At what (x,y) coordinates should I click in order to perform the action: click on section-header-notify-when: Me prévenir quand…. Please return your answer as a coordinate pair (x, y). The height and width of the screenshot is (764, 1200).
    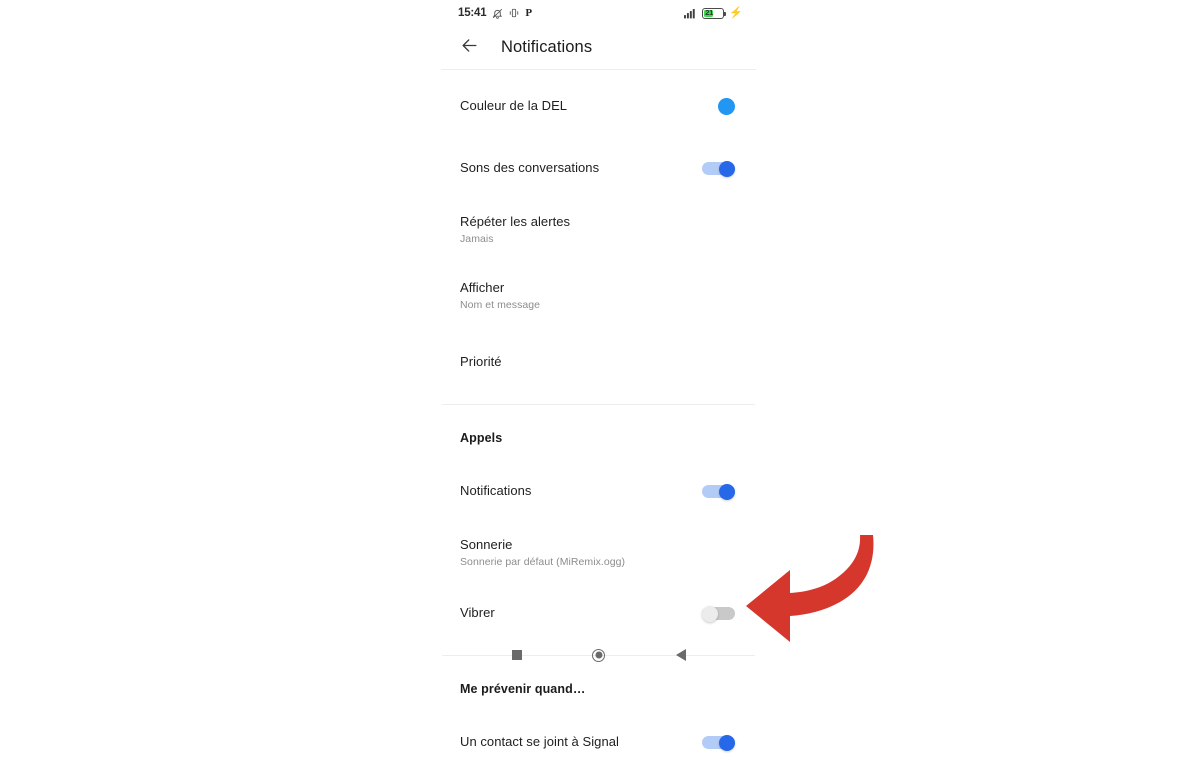
    Looking at the image, I should click on (523, 689).